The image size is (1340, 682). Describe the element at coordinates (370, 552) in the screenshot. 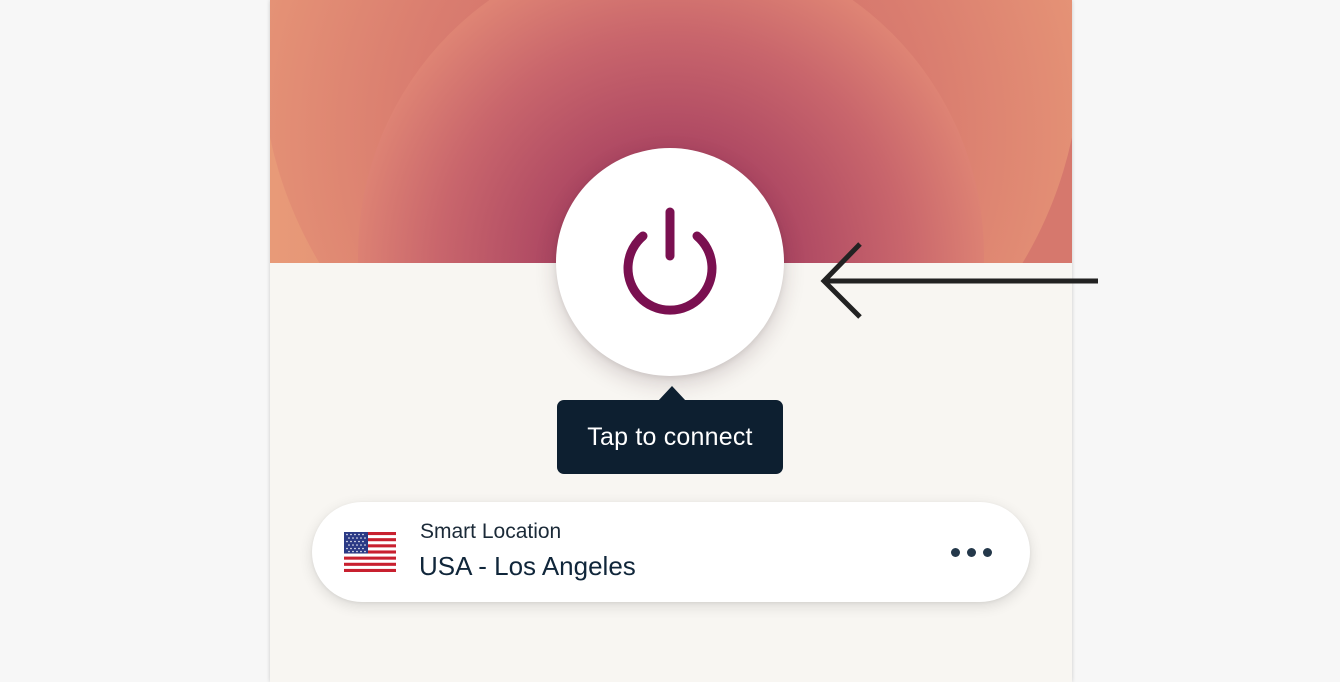

I see `us-flag-icon` at that location.